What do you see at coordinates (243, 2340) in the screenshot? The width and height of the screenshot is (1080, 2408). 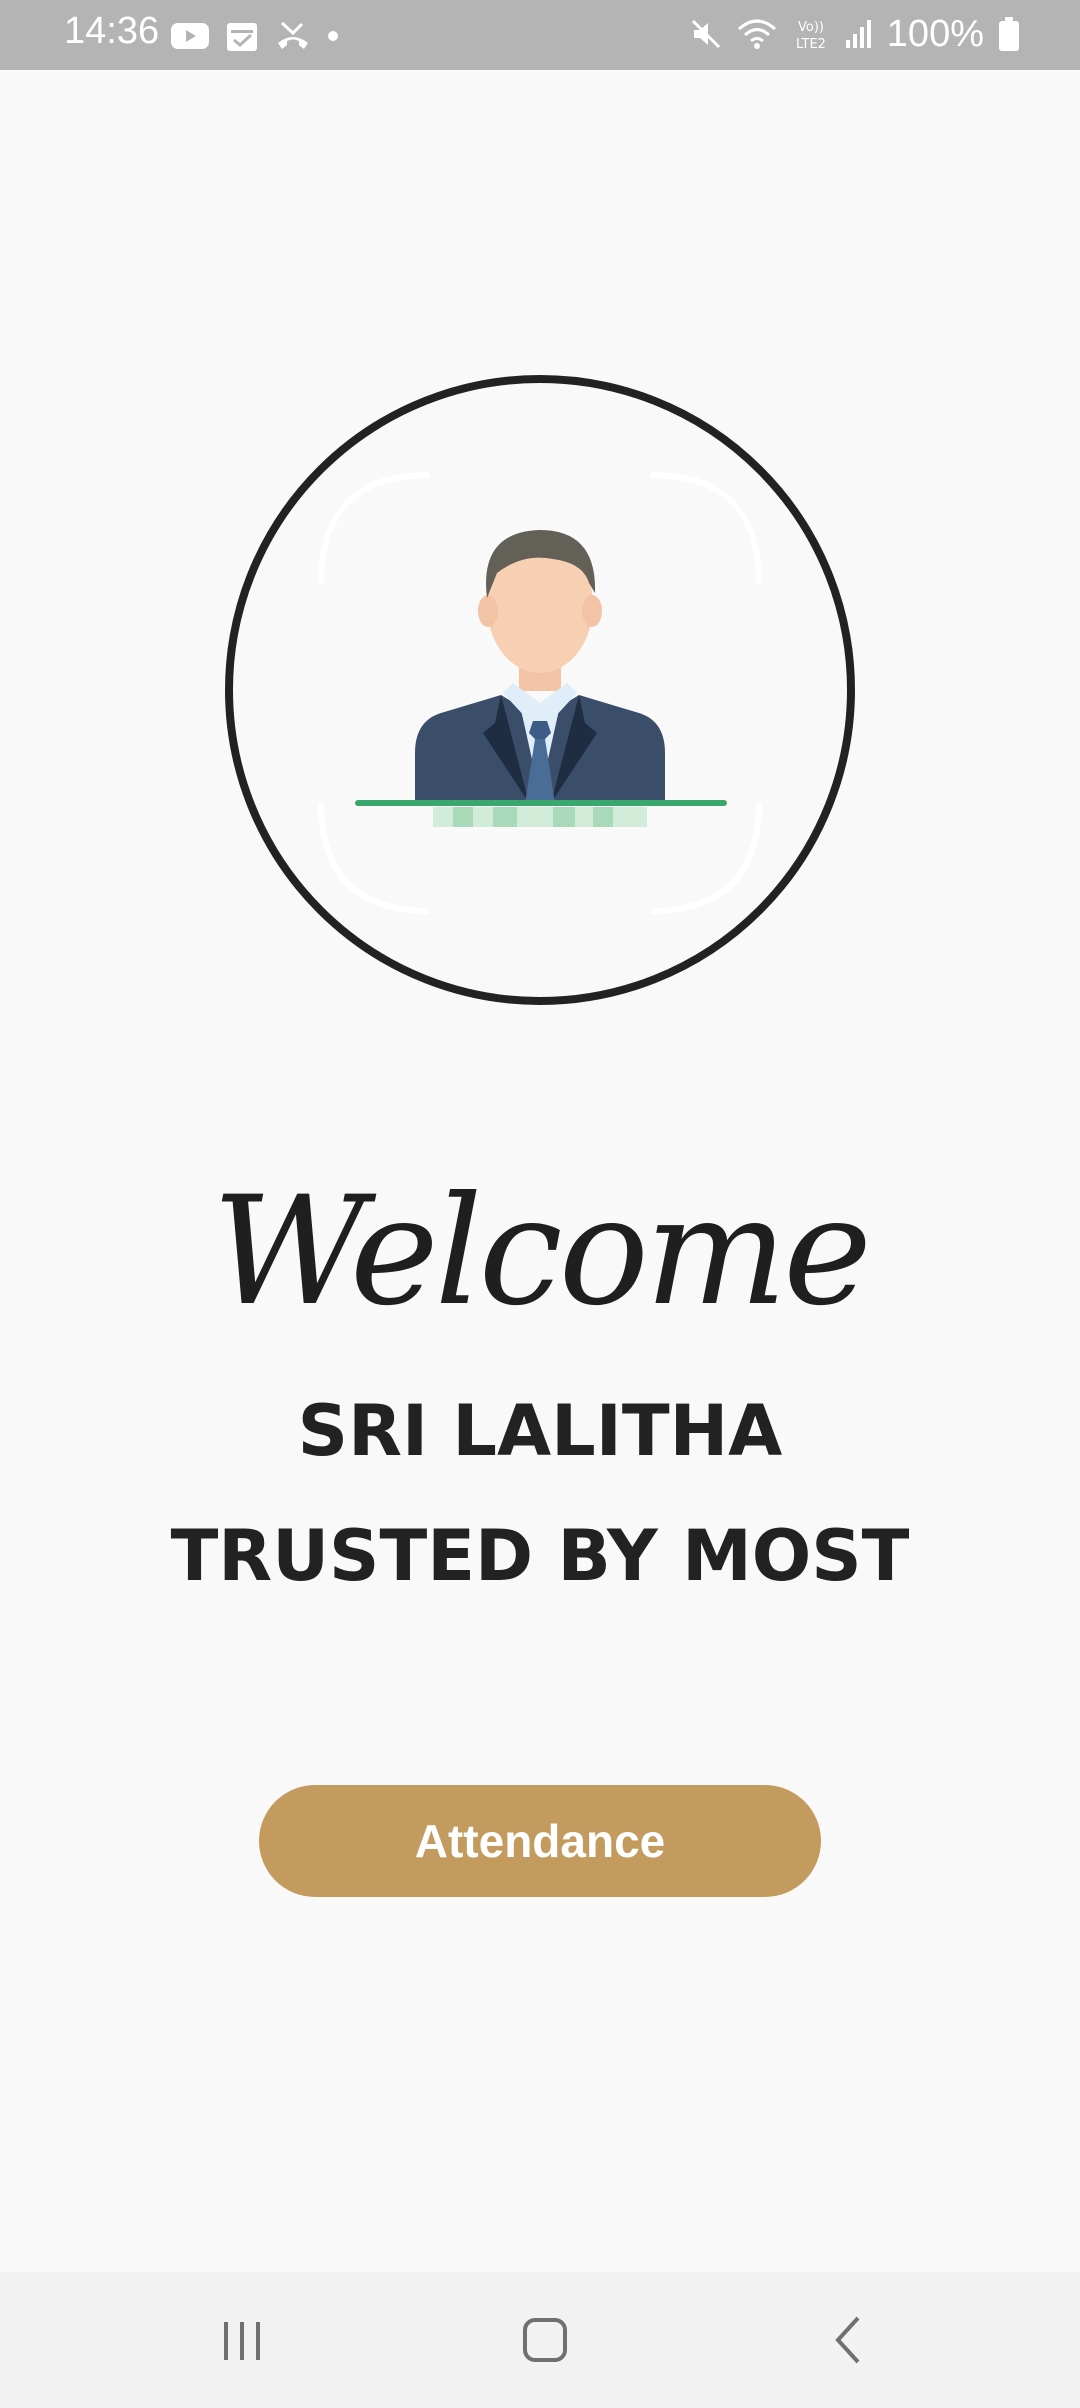 I see `recent-apps-icon` at bounding box center [243, 2340].